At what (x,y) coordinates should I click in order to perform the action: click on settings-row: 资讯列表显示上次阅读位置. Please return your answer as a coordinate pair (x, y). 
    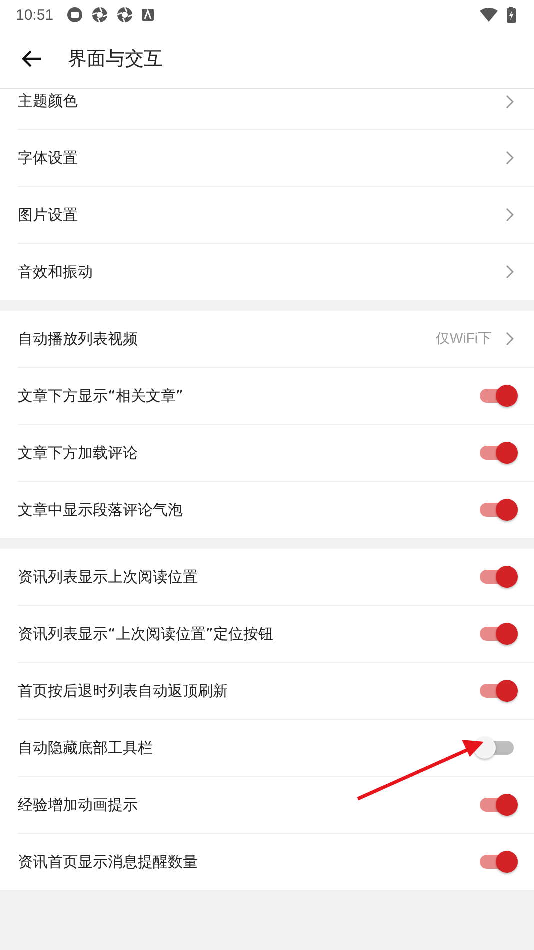
    Looking at the image, I should click on (276, 577).